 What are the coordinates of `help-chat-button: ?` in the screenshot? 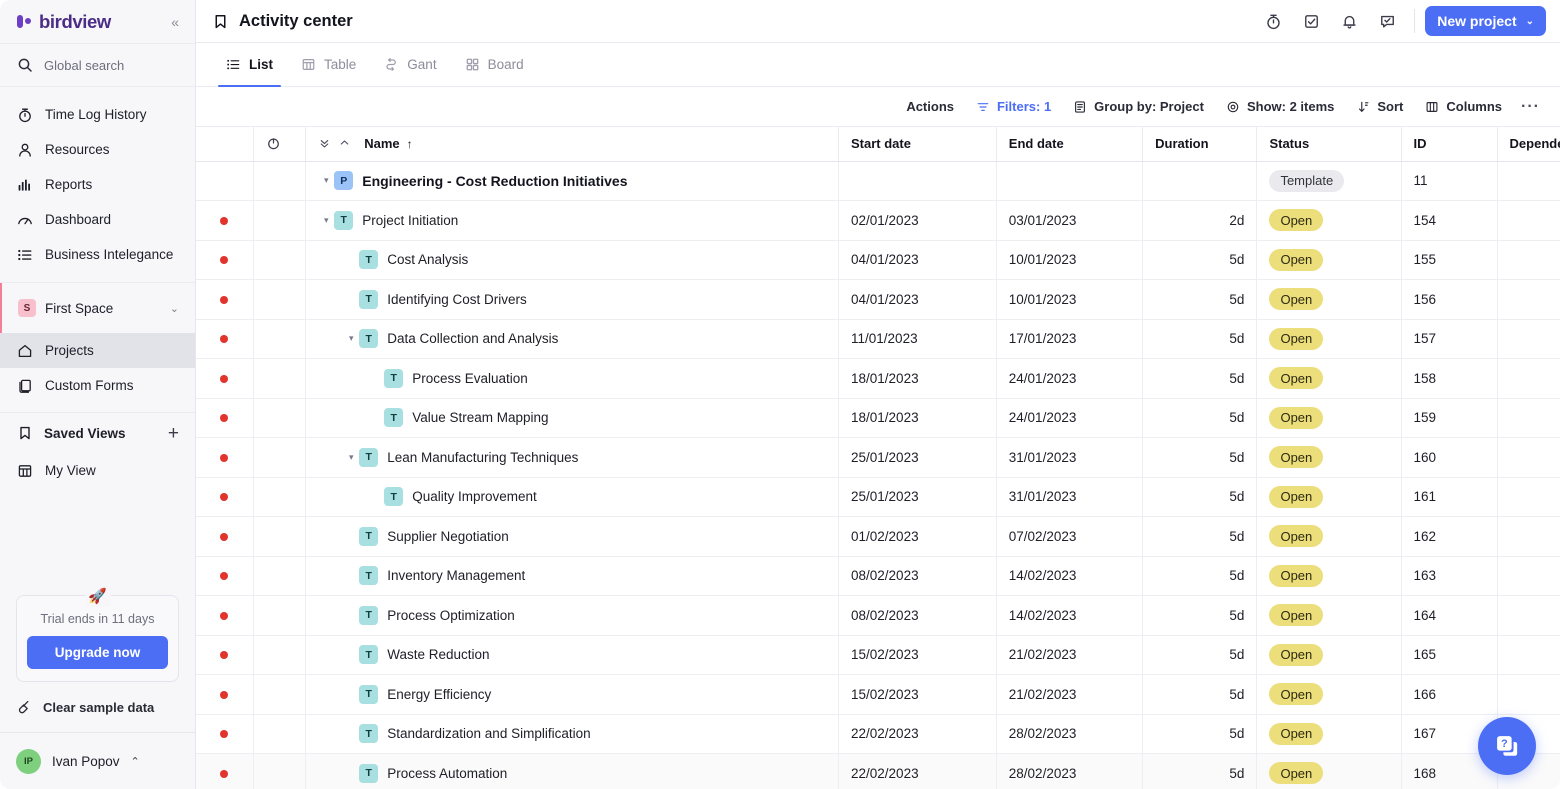 It's located at (1507, 746).